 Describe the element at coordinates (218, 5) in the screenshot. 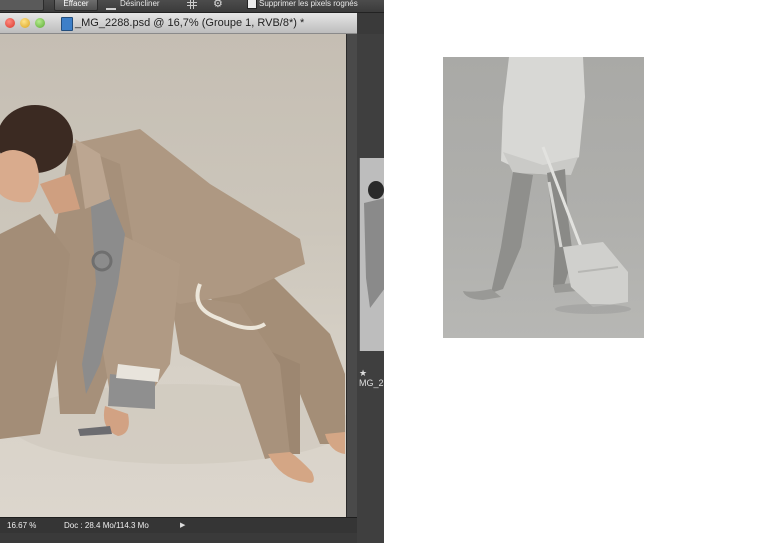

I see `gear-icon: ⚙` at that location.